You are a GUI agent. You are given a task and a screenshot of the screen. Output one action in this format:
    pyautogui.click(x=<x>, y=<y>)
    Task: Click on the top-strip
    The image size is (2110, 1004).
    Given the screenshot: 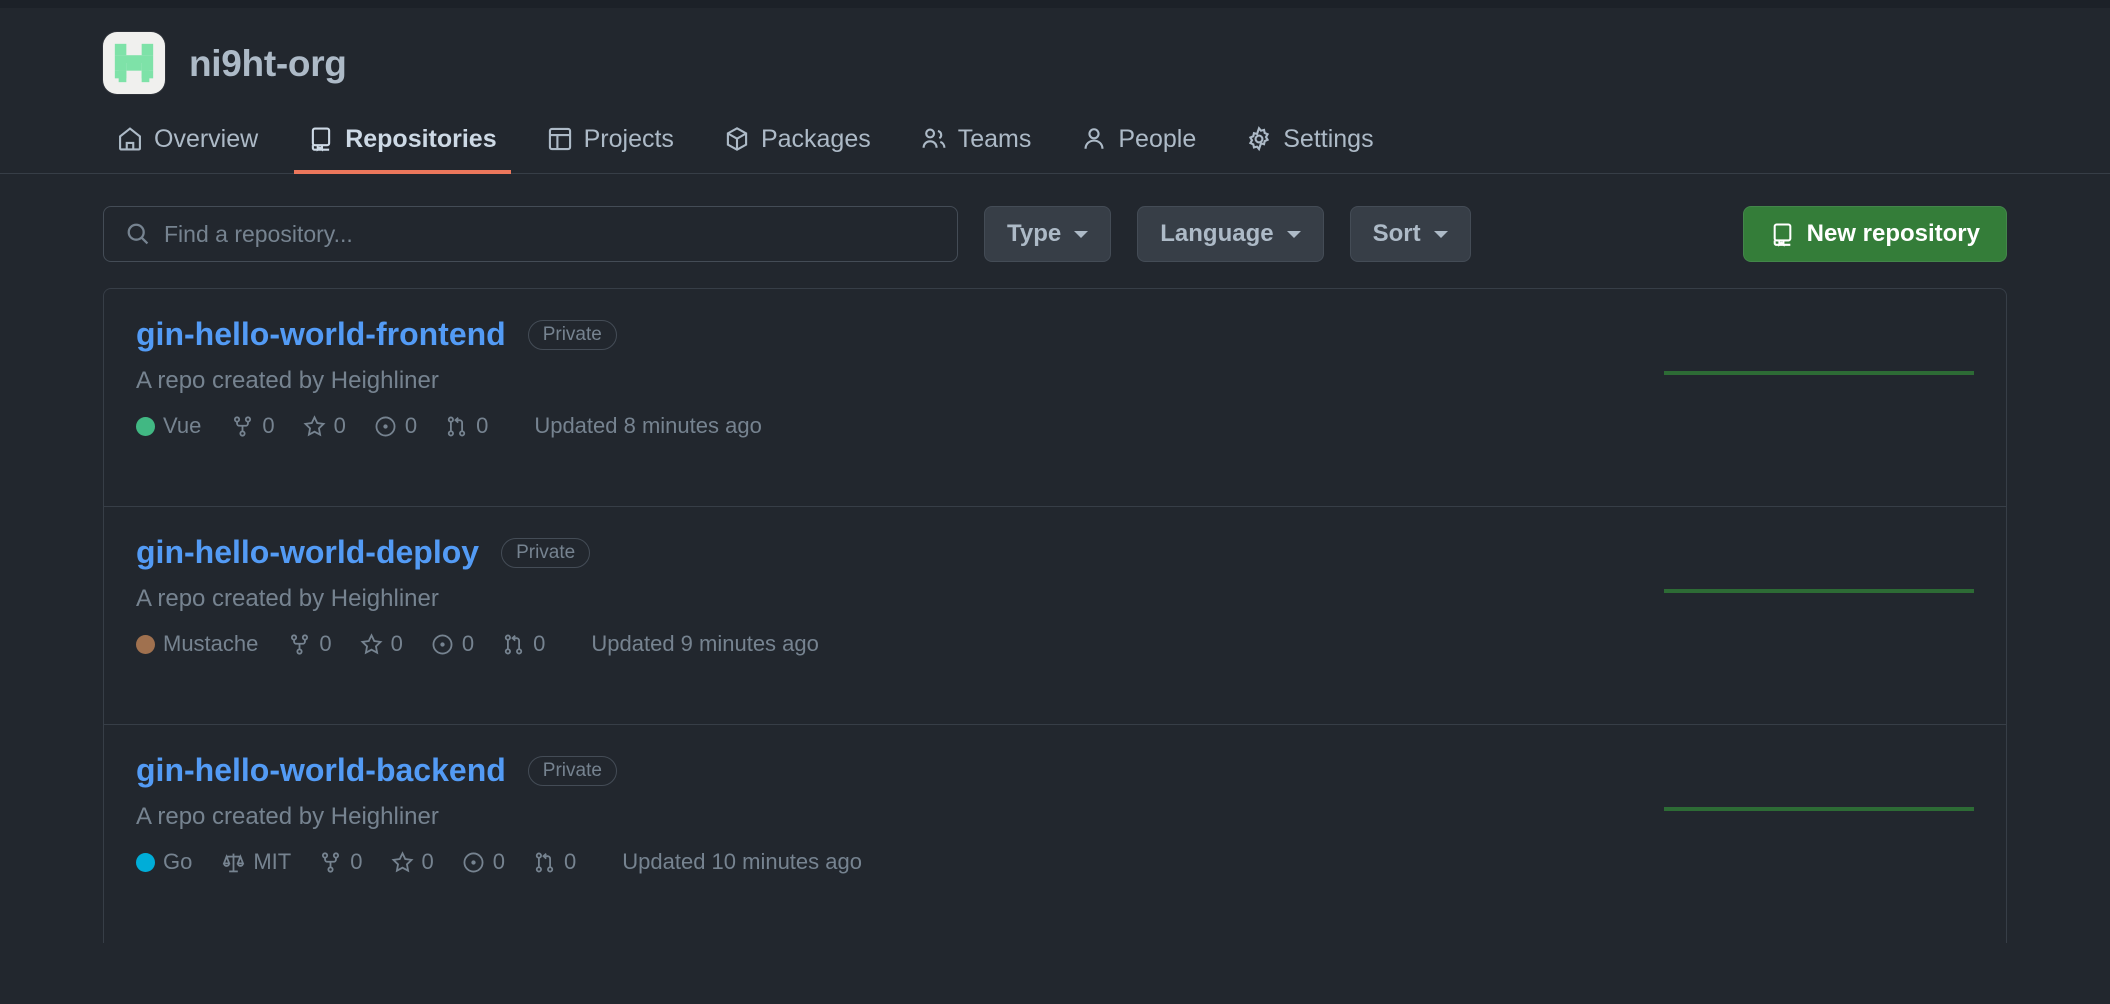 What is the action you would take?
    pyautogui.click(x=1055, y=4)
    